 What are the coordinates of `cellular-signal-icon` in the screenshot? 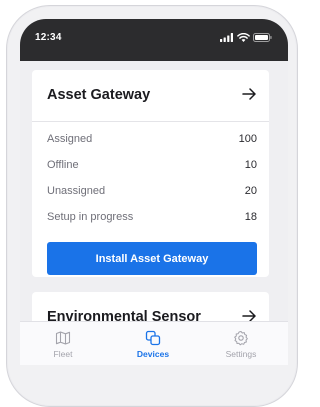 It's located at (227, 37).